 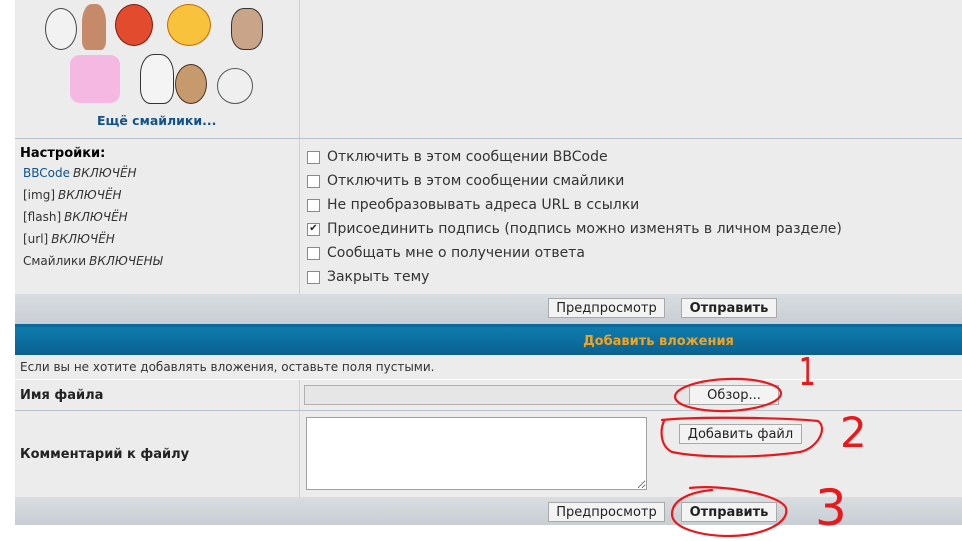 I want to click on option-label: Не преобразовывать адреса URL в ссылки, so click(x=483, y=205).